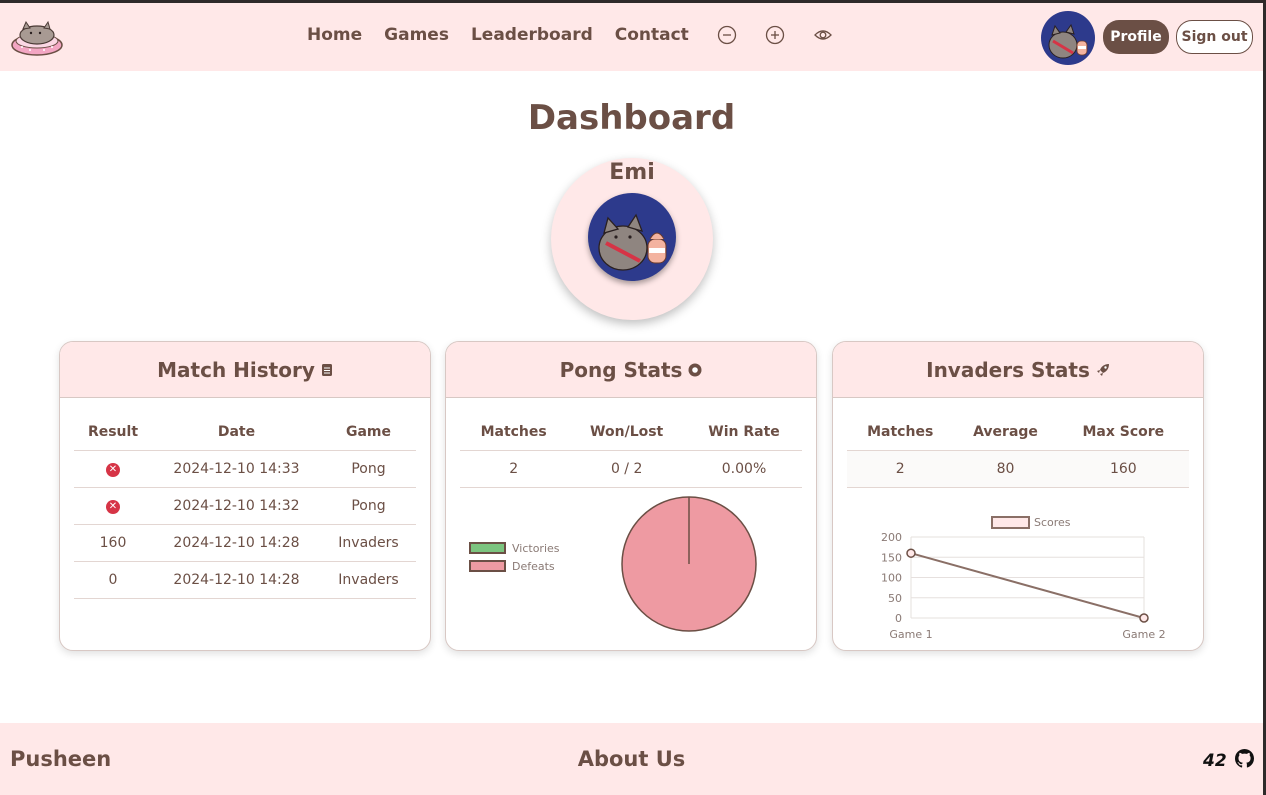  I want to click on footer: Pusheen About Us 42, so click(631, 759).